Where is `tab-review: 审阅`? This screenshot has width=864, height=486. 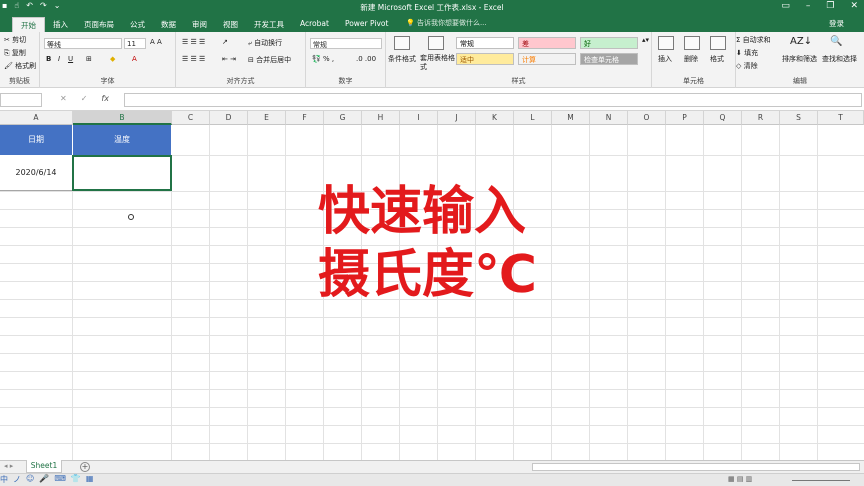 tab-review: 审阅 is located at coordinates (199, 24).